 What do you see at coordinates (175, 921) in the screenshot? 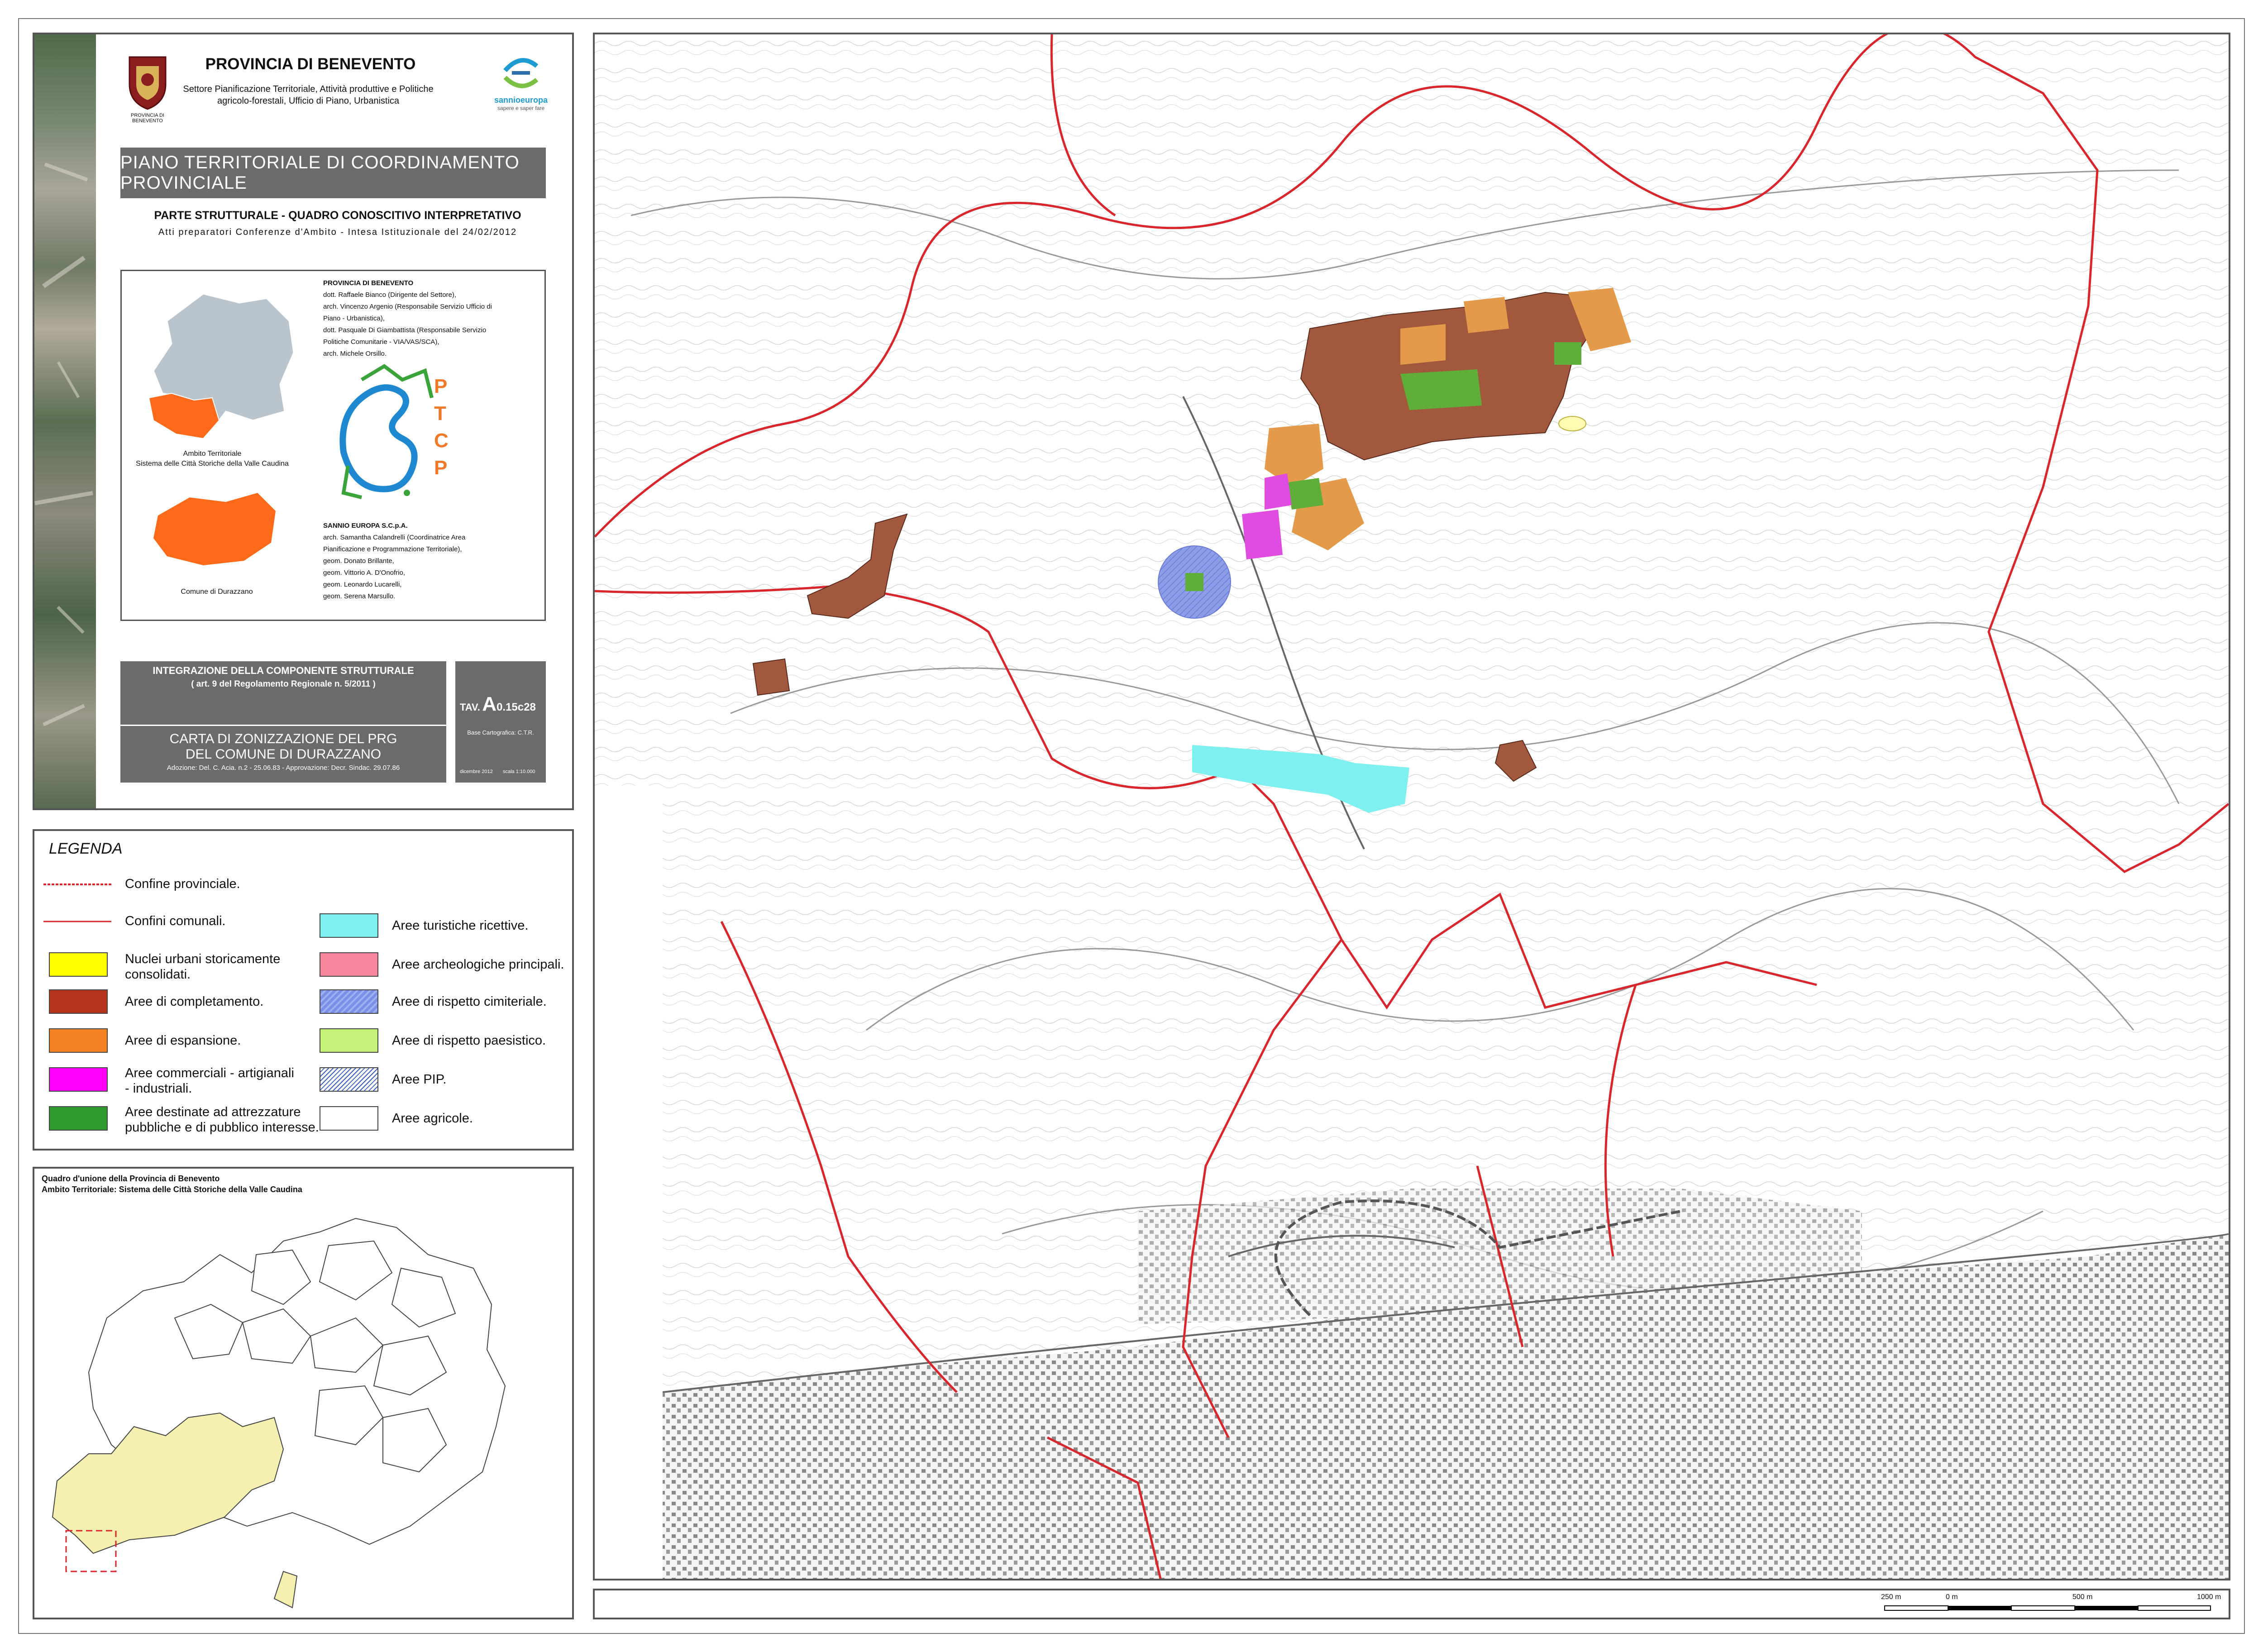
I see `legend-label: Confini comunali.` at bounding box center [175, 921].